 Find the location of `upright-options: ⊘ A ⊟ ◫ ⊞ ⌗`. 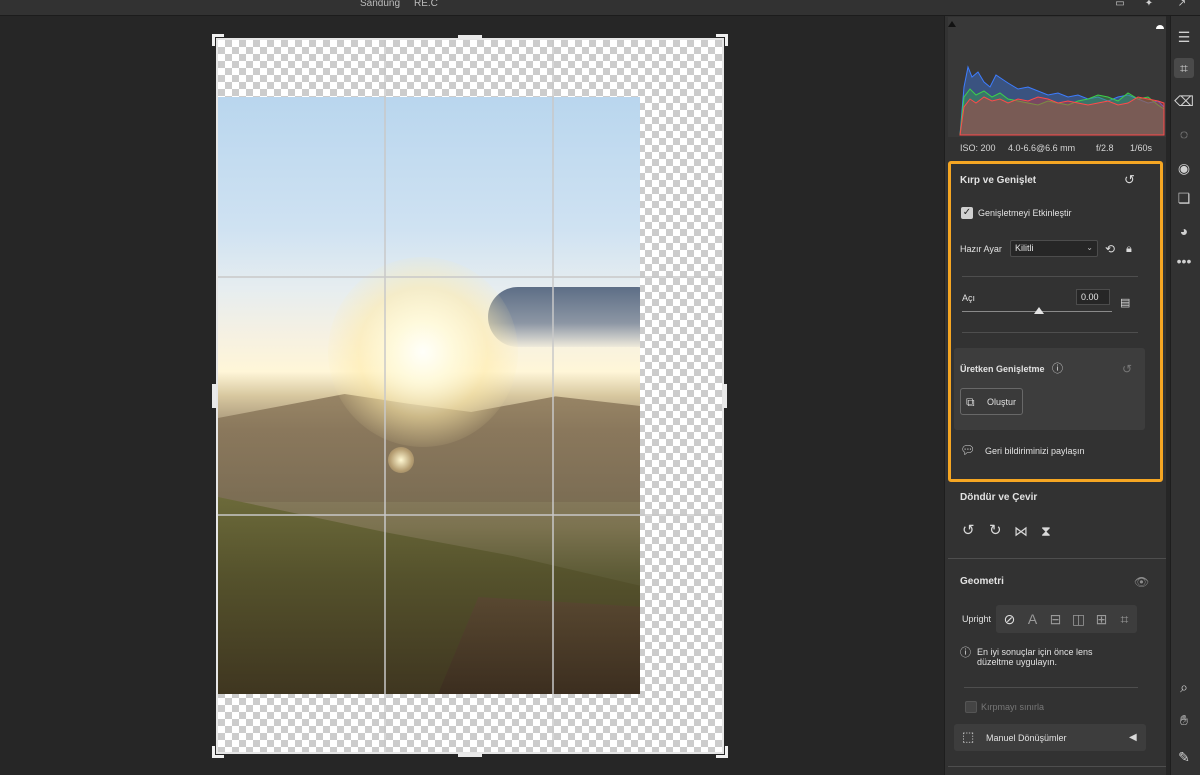

upright-options: ⊘ A ⊟ ◫ ⊞ ⌗ is located at coordinates (1066, 619).